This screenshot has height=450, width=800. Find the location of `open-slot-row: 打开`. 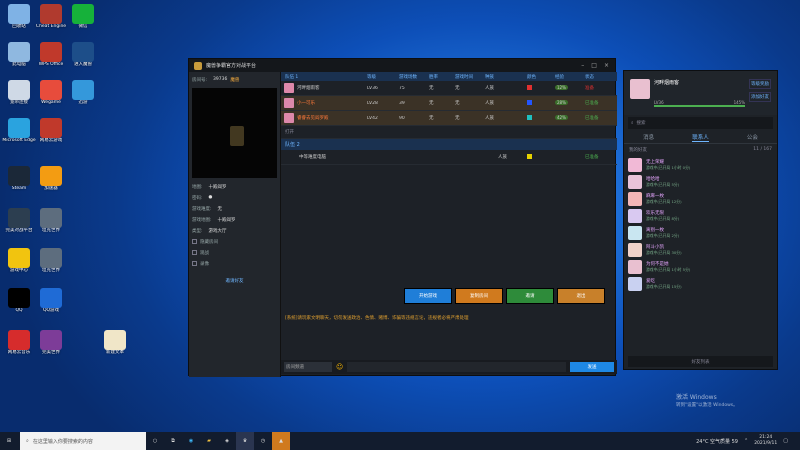

open-slot-row: 打开 is located at coordinates (449, 132).